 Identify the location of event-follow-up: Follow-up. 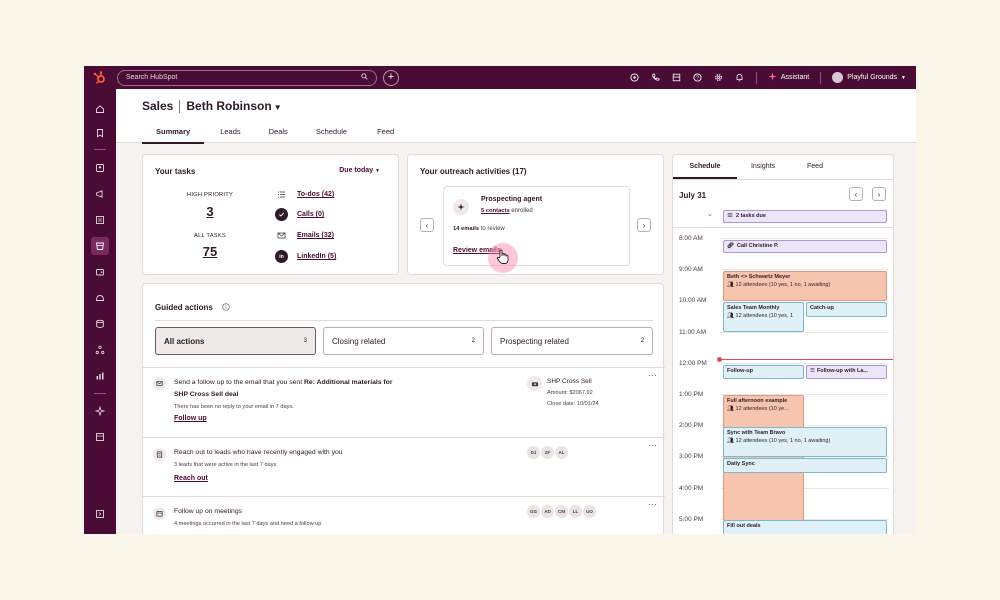
(763, 372).